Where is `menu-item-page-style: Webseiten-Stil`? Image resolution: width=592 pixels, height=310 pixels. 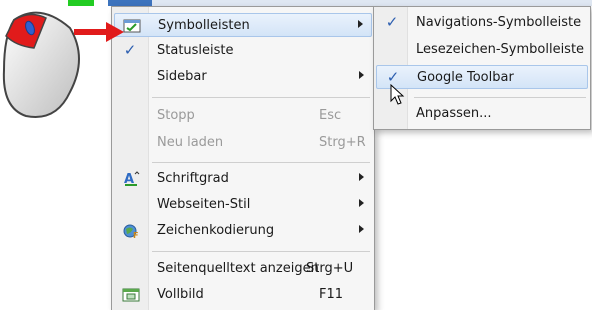 menu-item-page-style: Webseiten-Stil is located at coordinates (243, 205).